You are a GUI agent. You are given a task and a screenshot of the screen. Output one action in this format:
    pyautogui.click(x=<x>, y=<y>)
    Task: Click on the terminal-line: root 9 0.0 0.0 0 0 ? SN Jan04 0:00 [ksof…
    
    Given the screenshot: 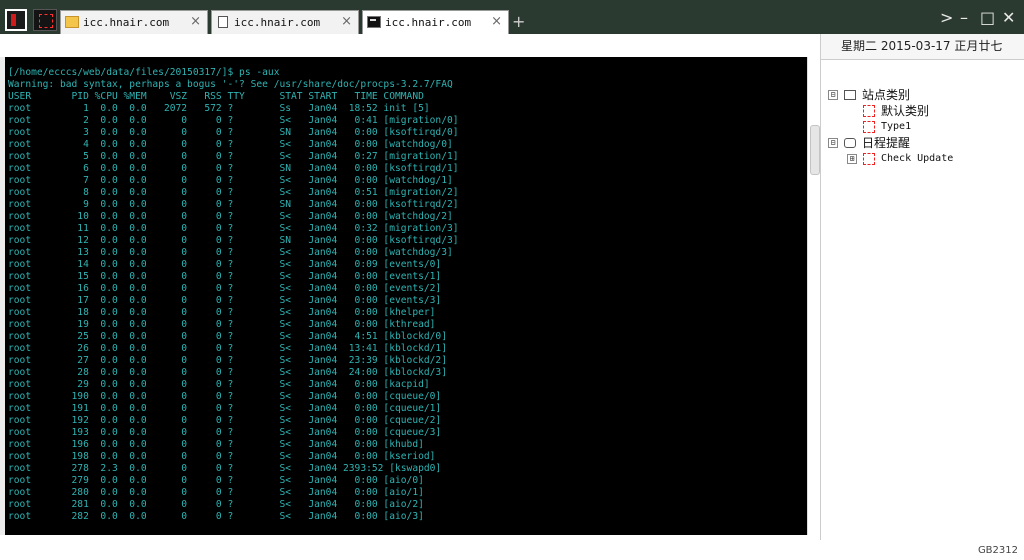 What is the action you would take?
    pyautogui.click(x=233, y=204)
    